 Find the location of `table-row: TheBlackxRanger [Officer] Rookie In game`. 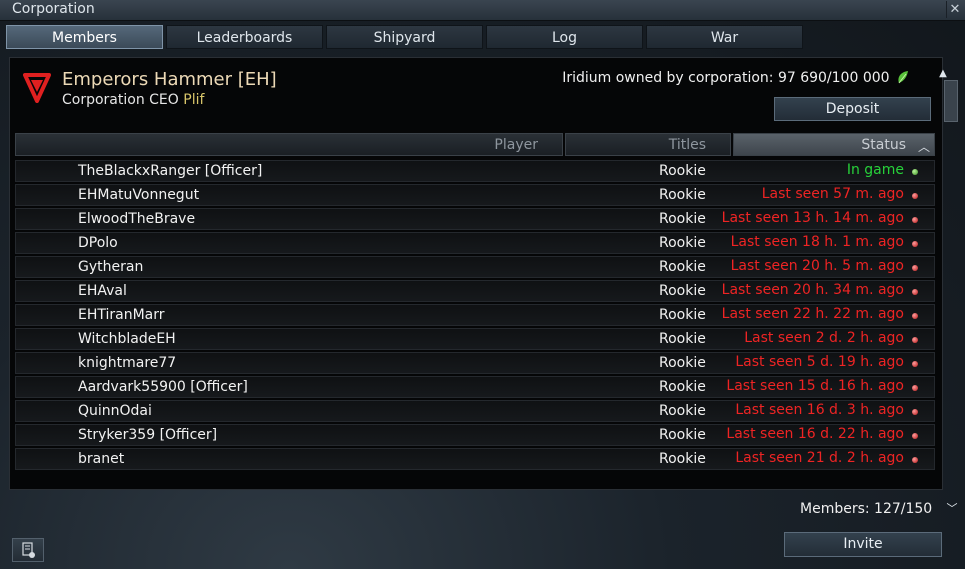

table-row: TheBlackxRanger [Officer] Rookie In game is located at coordinates (475, 171).